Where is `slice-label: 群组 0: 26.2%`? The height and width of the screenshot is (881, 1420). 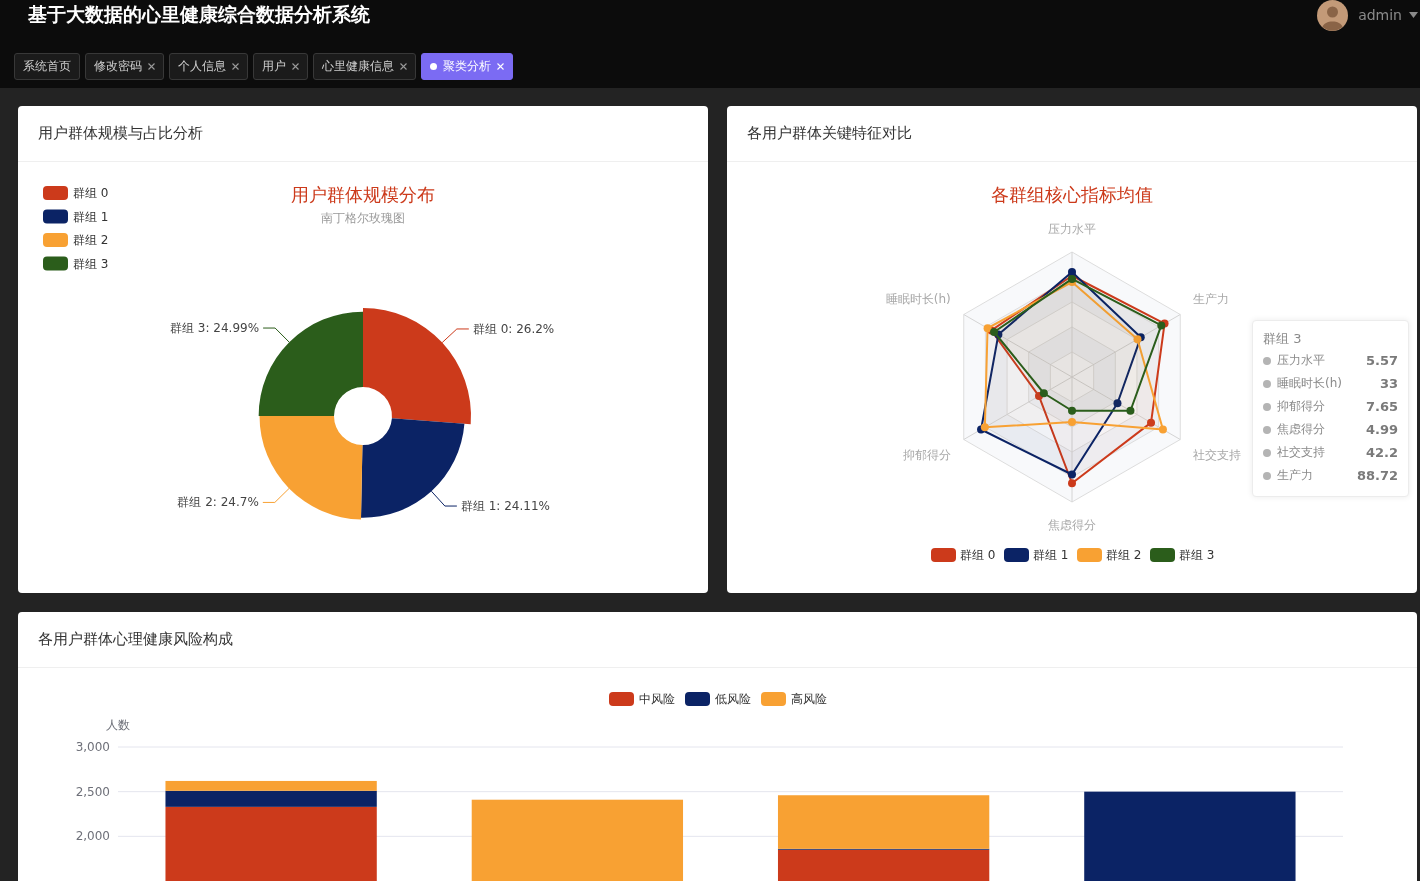 slice-label: 群组 0: 26.2% is located at coordinates (513, 328).